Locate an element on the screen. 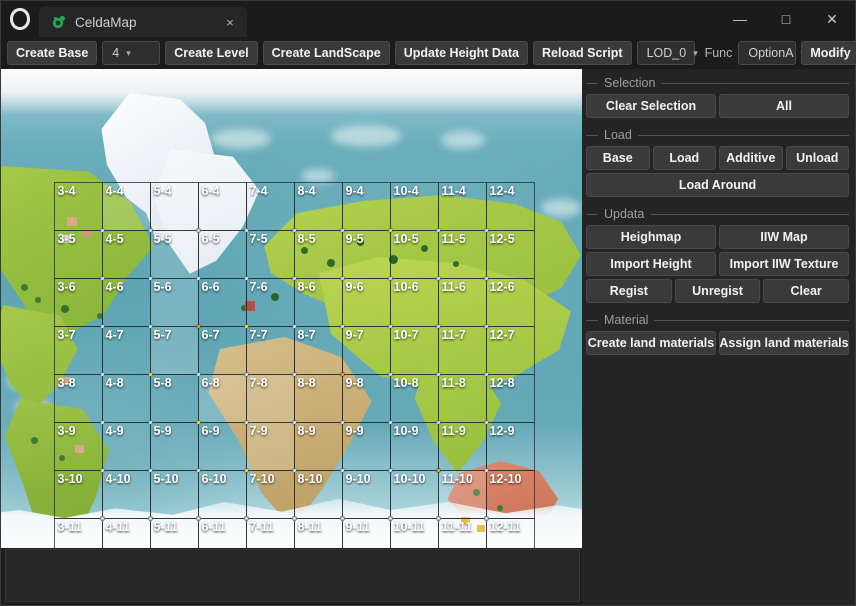 This screenshot has height=606, width=856. create-base-button: Create Base is located at coordinates (52, 53).